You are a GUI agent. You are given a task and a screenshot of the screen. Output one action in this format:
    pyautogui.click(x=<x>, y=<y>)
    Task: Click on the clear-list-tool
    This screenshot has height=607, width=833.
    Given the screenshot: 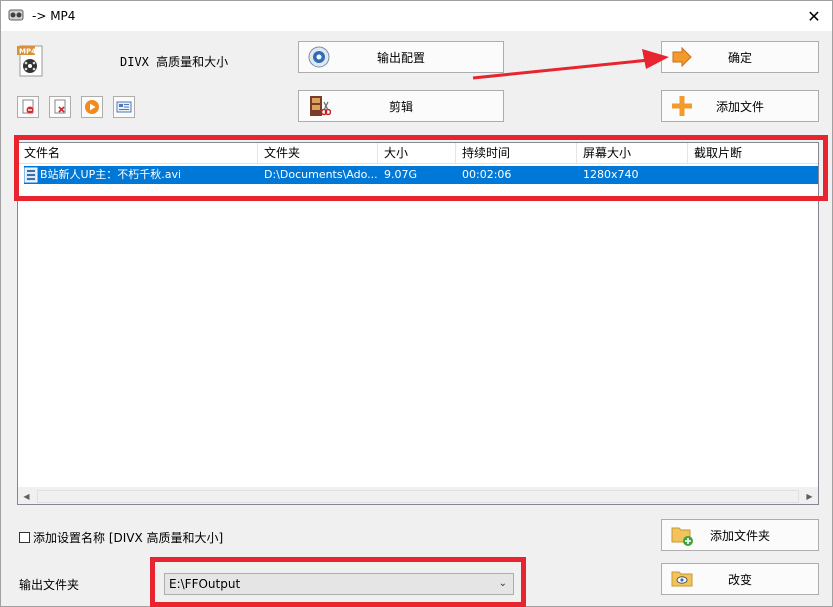 What is the action you would take?
    pyautogui.click(x=60, y=107)
    